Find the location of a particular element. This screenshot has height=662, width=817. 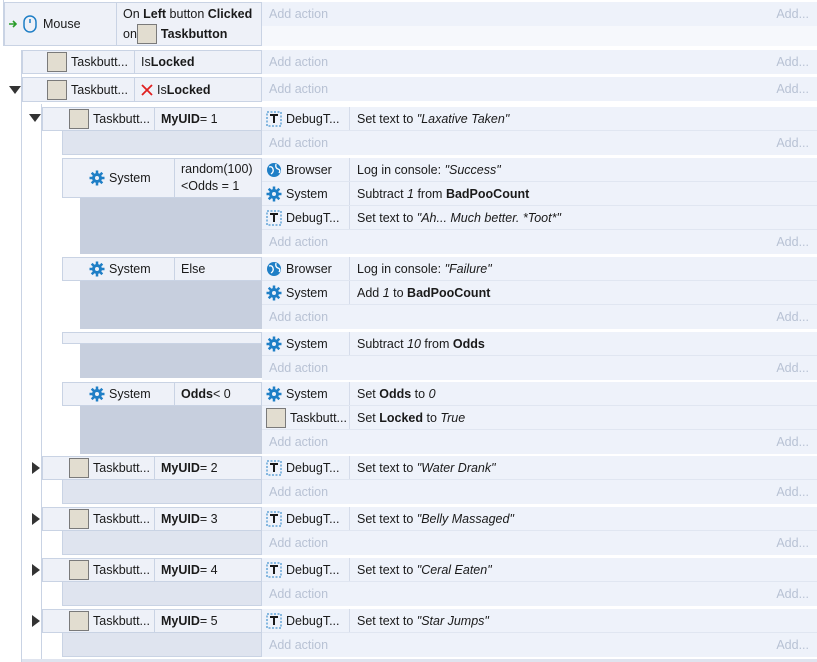

invert-cross-icon is located at coordinates (147, 89).